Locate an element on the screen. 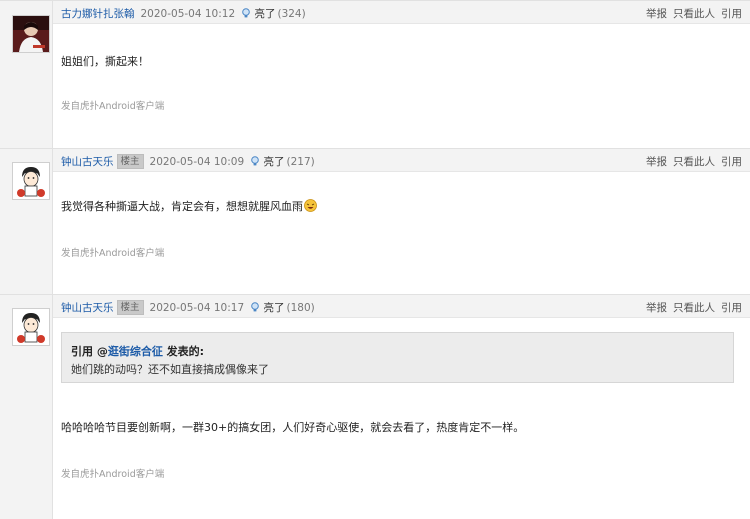 The width and height of the screenshot is (750, 519). post-text: 我觉得各种撕逼大战，肯定会有，想想就腥风血雨 is located at coordinates (182, 206).